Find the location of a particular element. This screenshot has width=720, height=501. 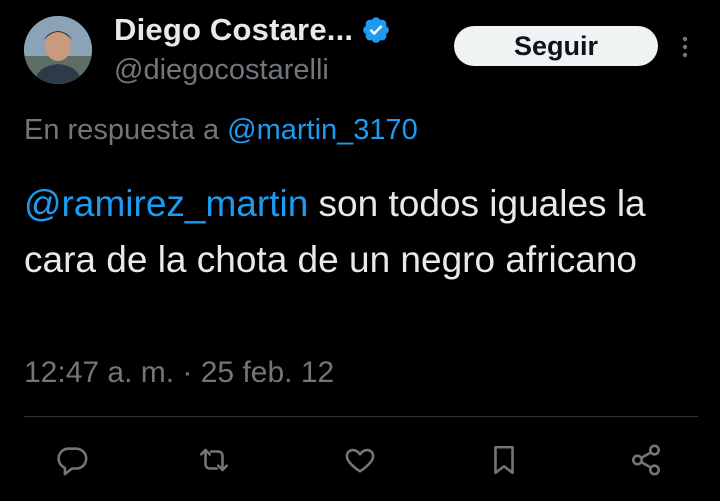

bookmark-button is located at coordinates (504, 460).